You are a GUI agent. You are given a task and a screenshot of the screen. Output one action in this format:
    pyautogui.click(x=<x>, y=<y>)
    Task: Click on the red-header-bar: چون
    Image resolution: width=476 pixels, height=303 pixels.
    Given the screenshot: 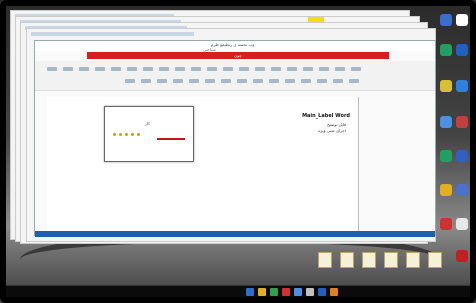 What is the action you would take?
    pyautogui.click(x=238, y=55)
    